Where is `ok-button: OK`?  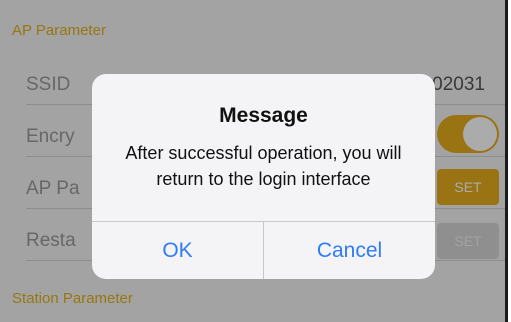 ok-button: OK is located at coordinates (177, 250).